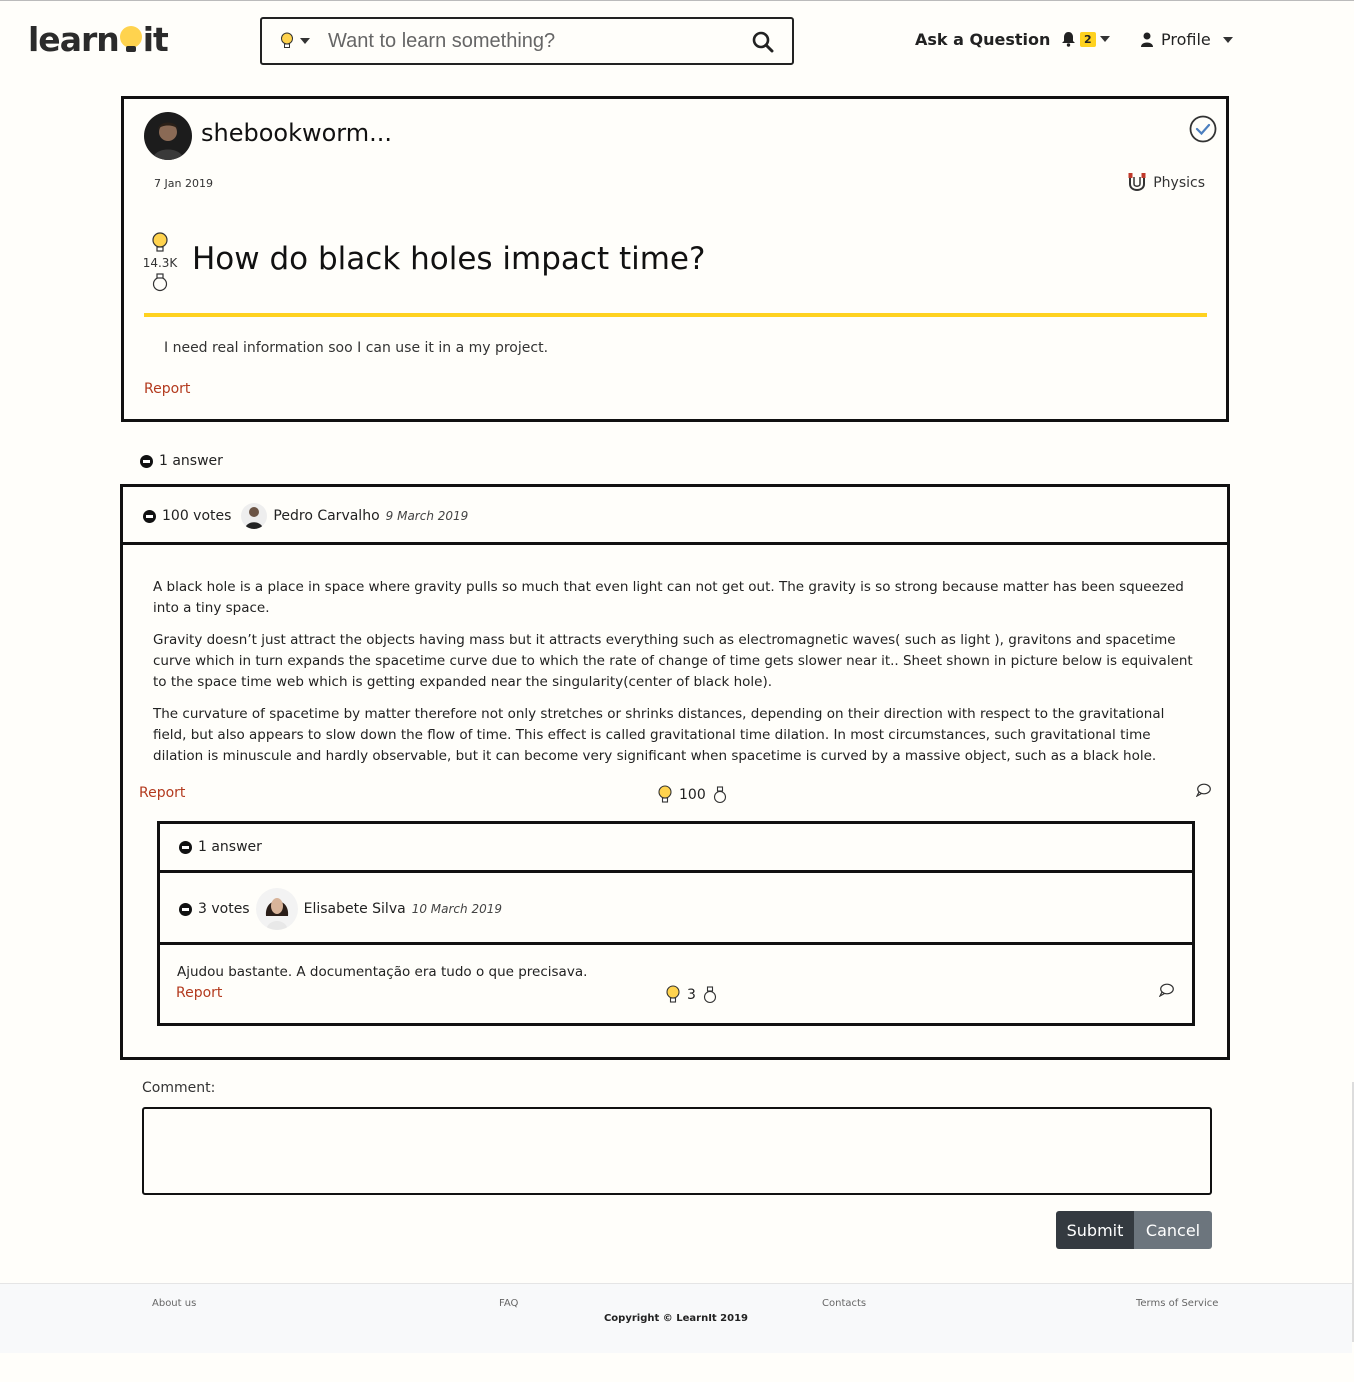 The width and height of the screenshot is (1354, 1382). Describe the element at coordinates (982, 39) in the screenshot. I see `ask-question-link: Ask a Question` at that location.